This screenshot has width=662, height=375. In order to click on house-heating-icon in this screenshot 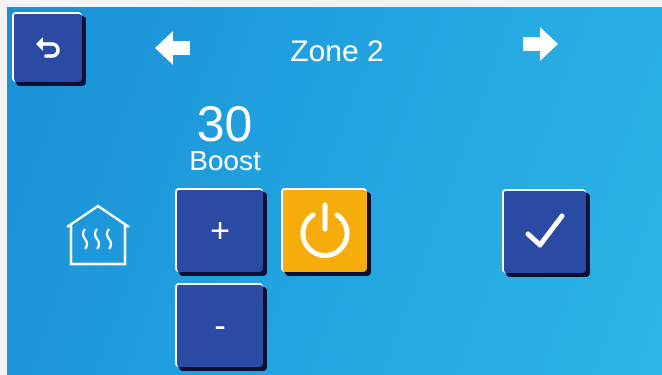, I will do `click(98, 235)`.